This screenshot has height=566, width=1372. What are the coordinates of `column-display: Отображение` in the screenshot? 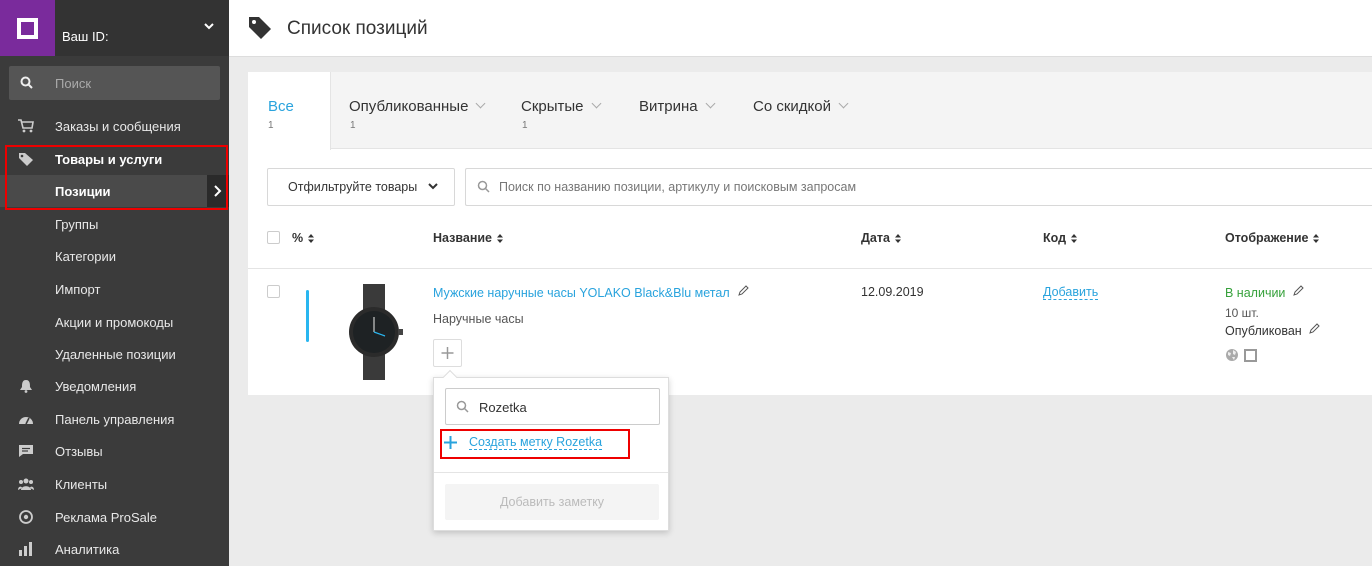 It's located at (1272, 238).